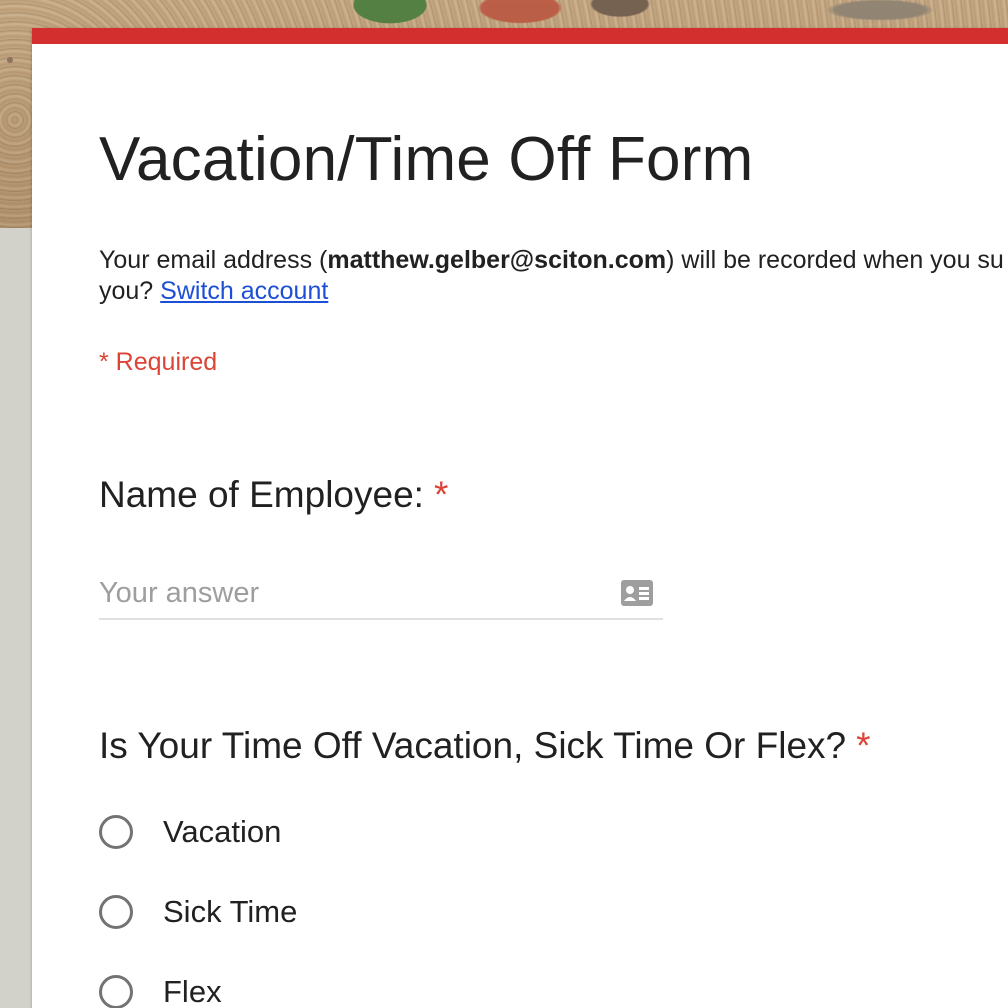 The image size is (1008, 1008). I want to click on switch-account-link: Switch account, so click(244, 291).